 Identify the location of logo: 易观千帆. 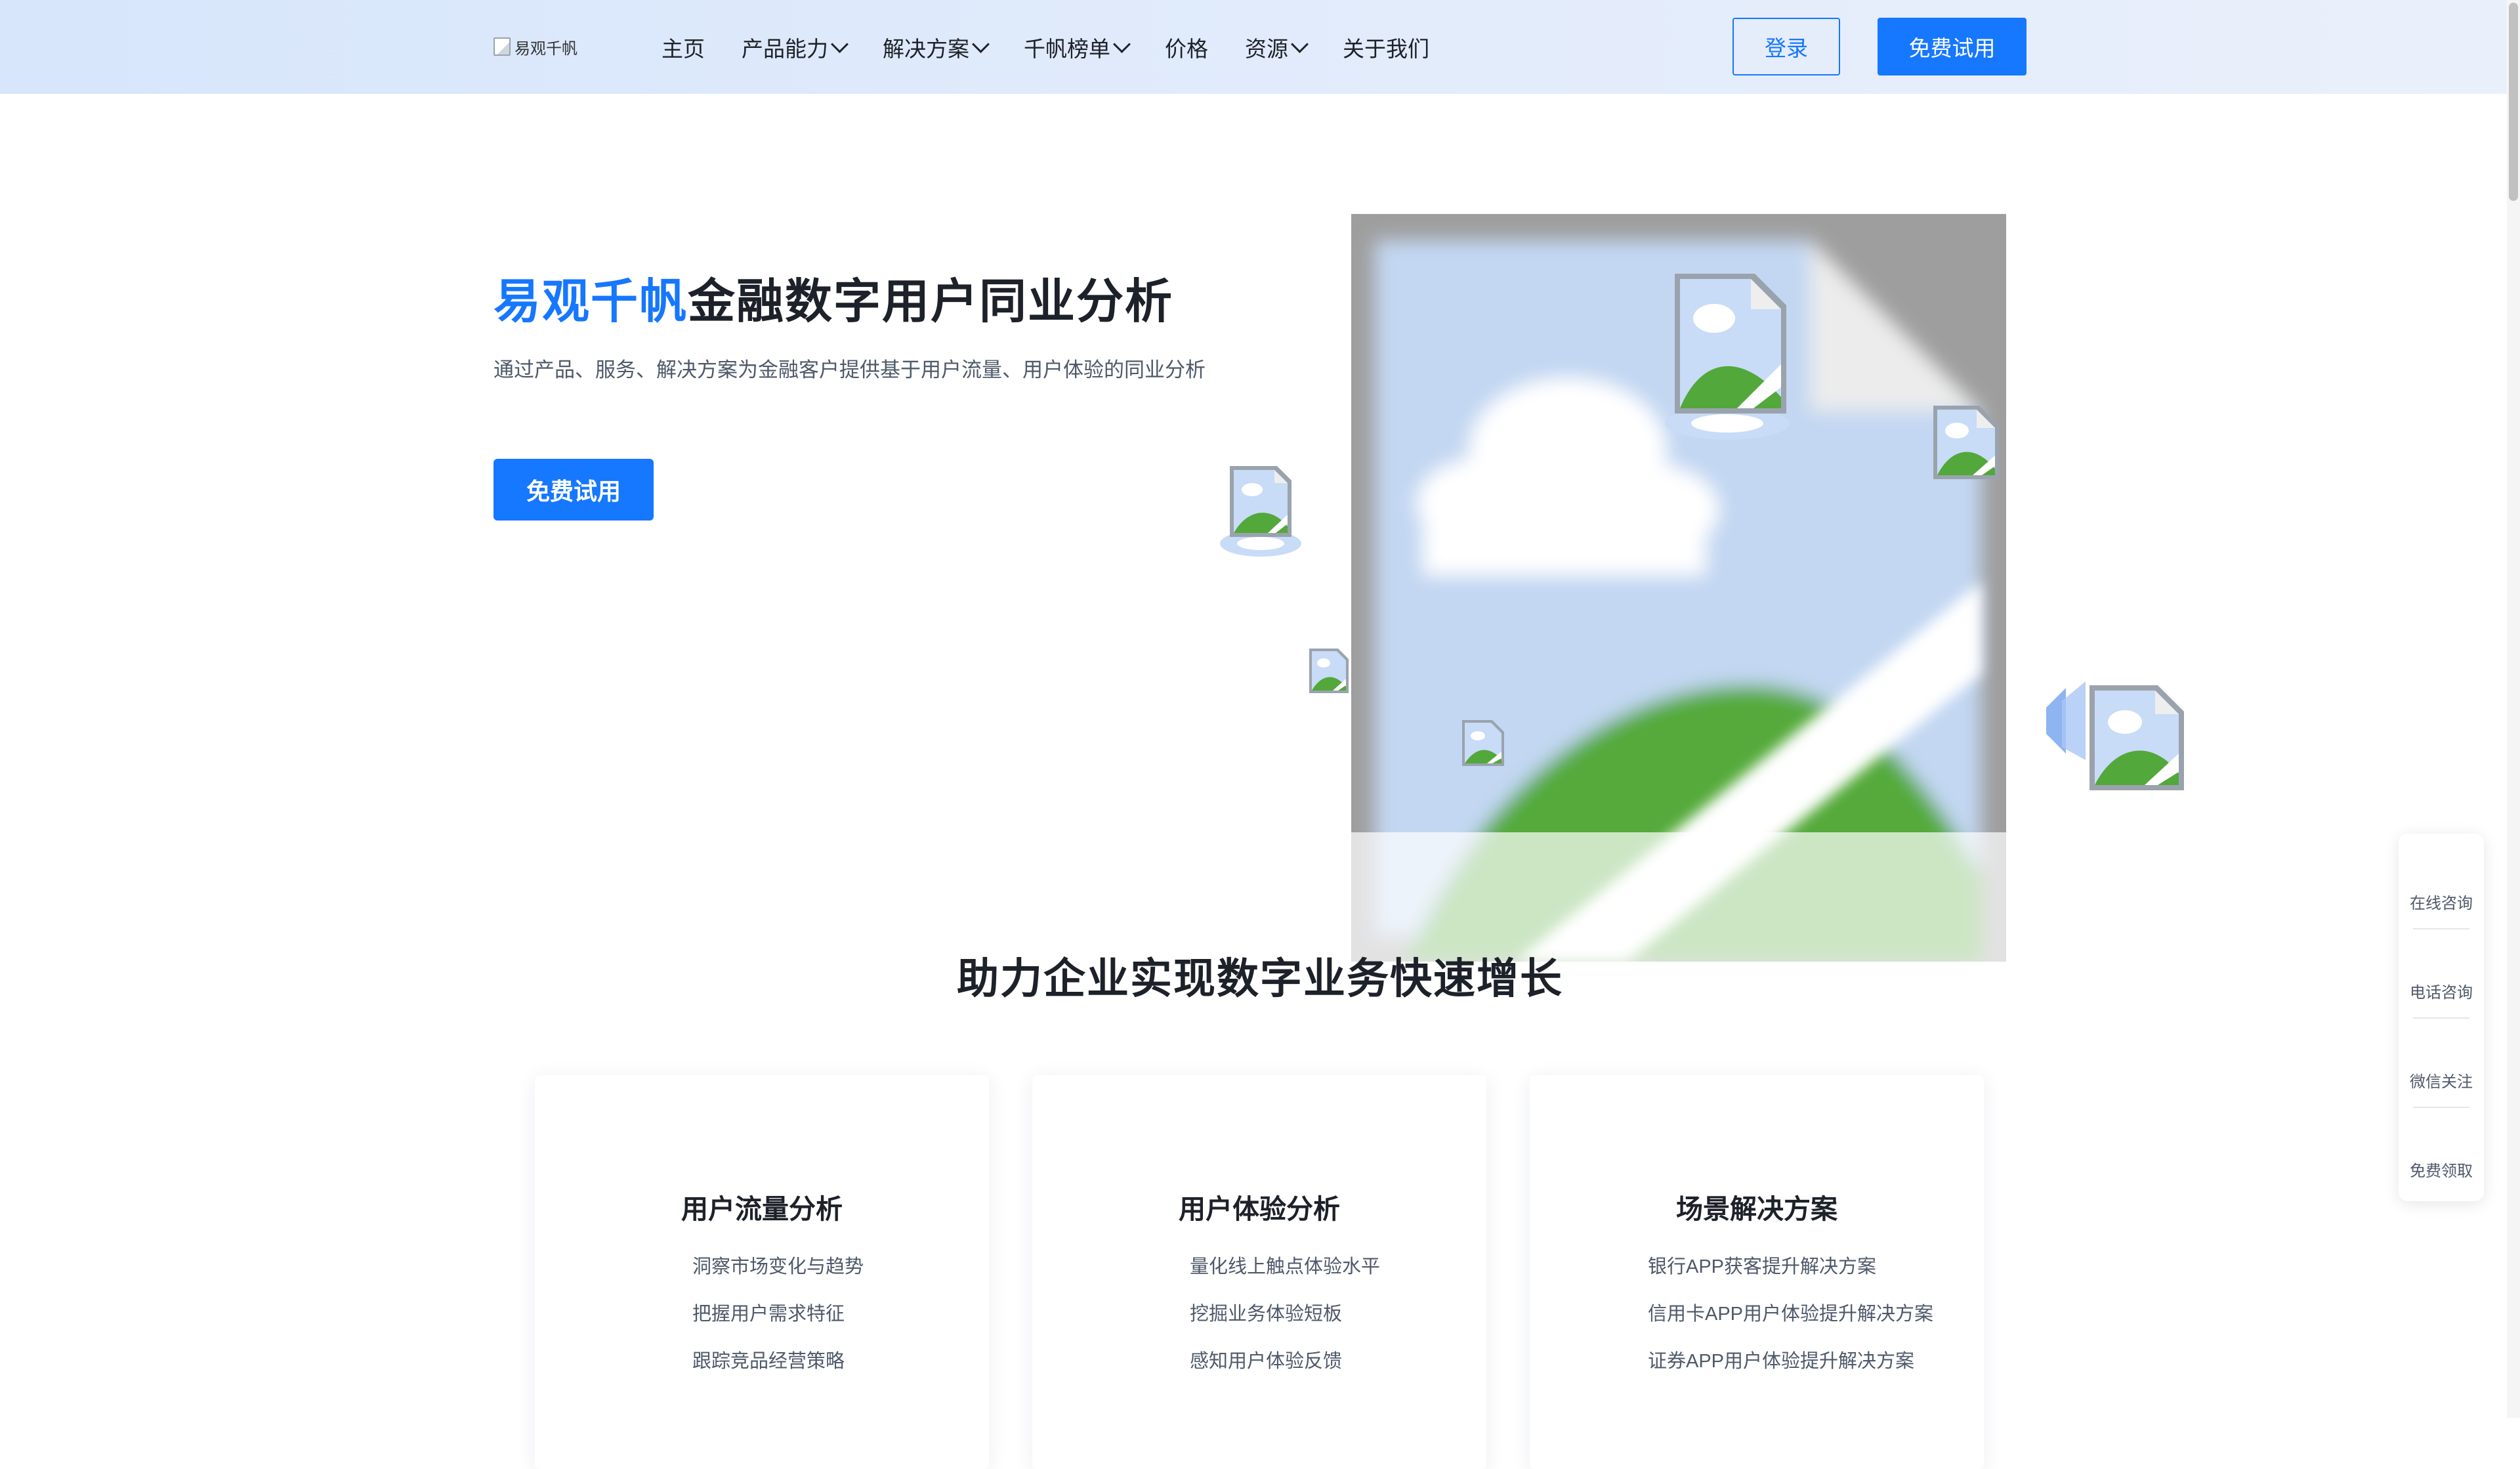
(536, 47).